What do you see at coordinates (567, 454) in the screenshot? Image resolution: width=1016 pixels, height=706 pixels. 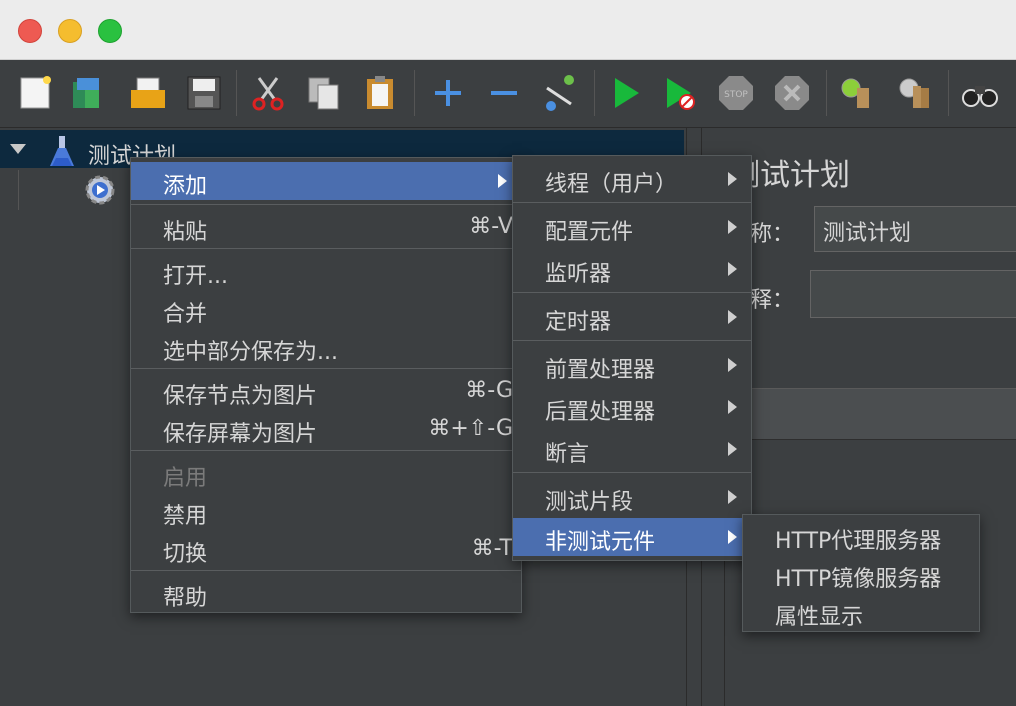 I see `menu-item-label: 断言` at bounding box center [567, 454].